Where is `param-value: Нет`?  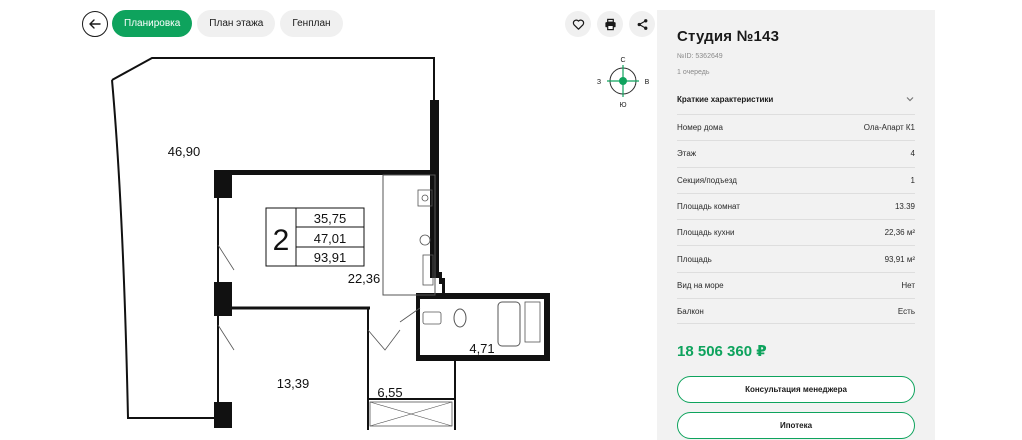
param-value: Нет is located at coordinates (908, 285).